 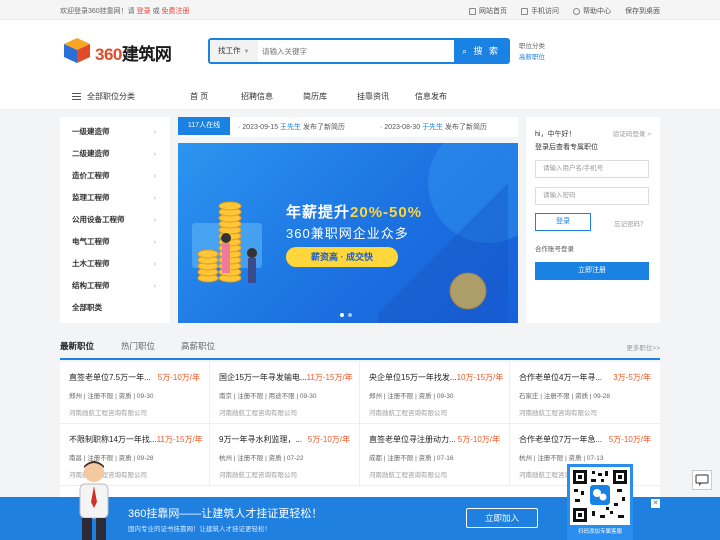 What do you see at coordinates (532, 57) in the screenshot?
I see `high-salary-link: 高薪职位` at bounding box center [532, 57].